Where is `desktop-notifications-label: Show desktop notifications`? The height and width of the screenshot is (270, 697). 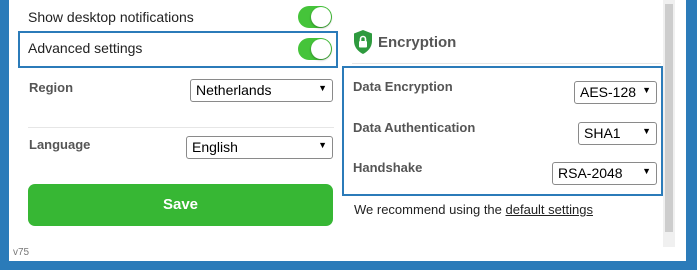
desktop-notifications-label: Show desktop notifications is located at coordinates (111, 17).